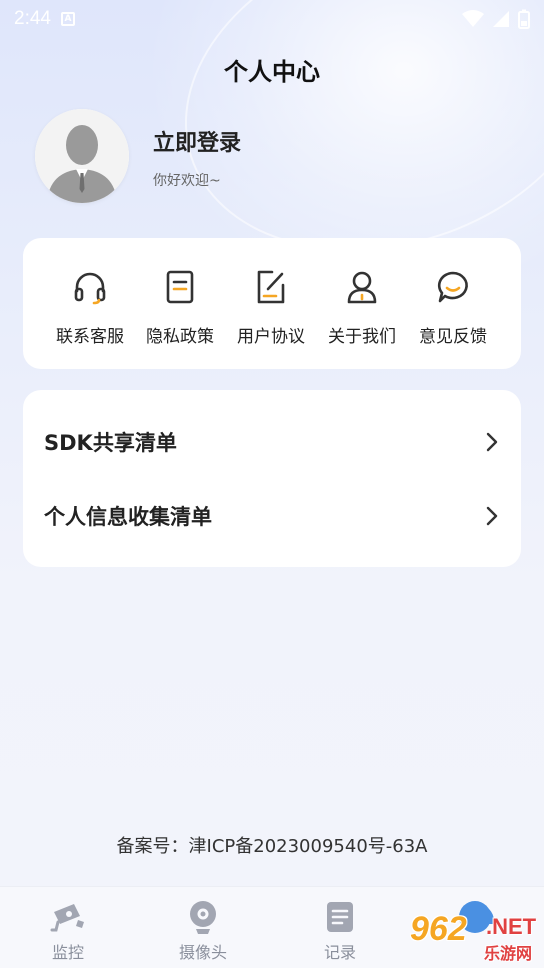 The width and height of the screenshot is (544, 968). What do you see at coordinates (271, 287) in the screenshot?
I see `edit-document-icon` at bounding box center [271, 287].